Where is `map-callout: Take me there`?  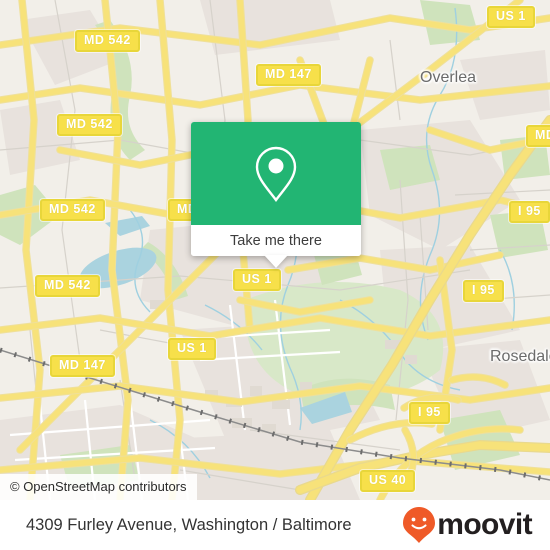
map-callout: Take me there is located at coordinates (276, 195).